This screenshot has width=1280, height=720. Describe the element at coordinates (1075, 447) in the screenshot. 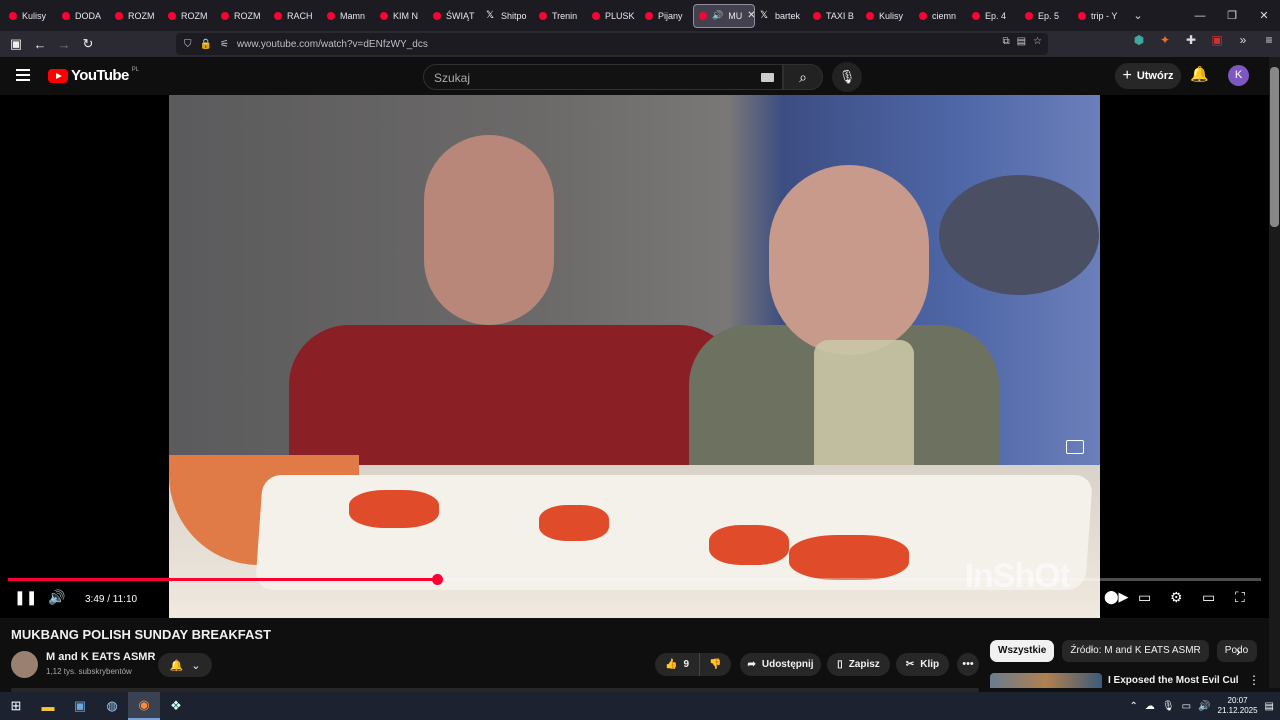

I see `miniplayer-icon` at that location.